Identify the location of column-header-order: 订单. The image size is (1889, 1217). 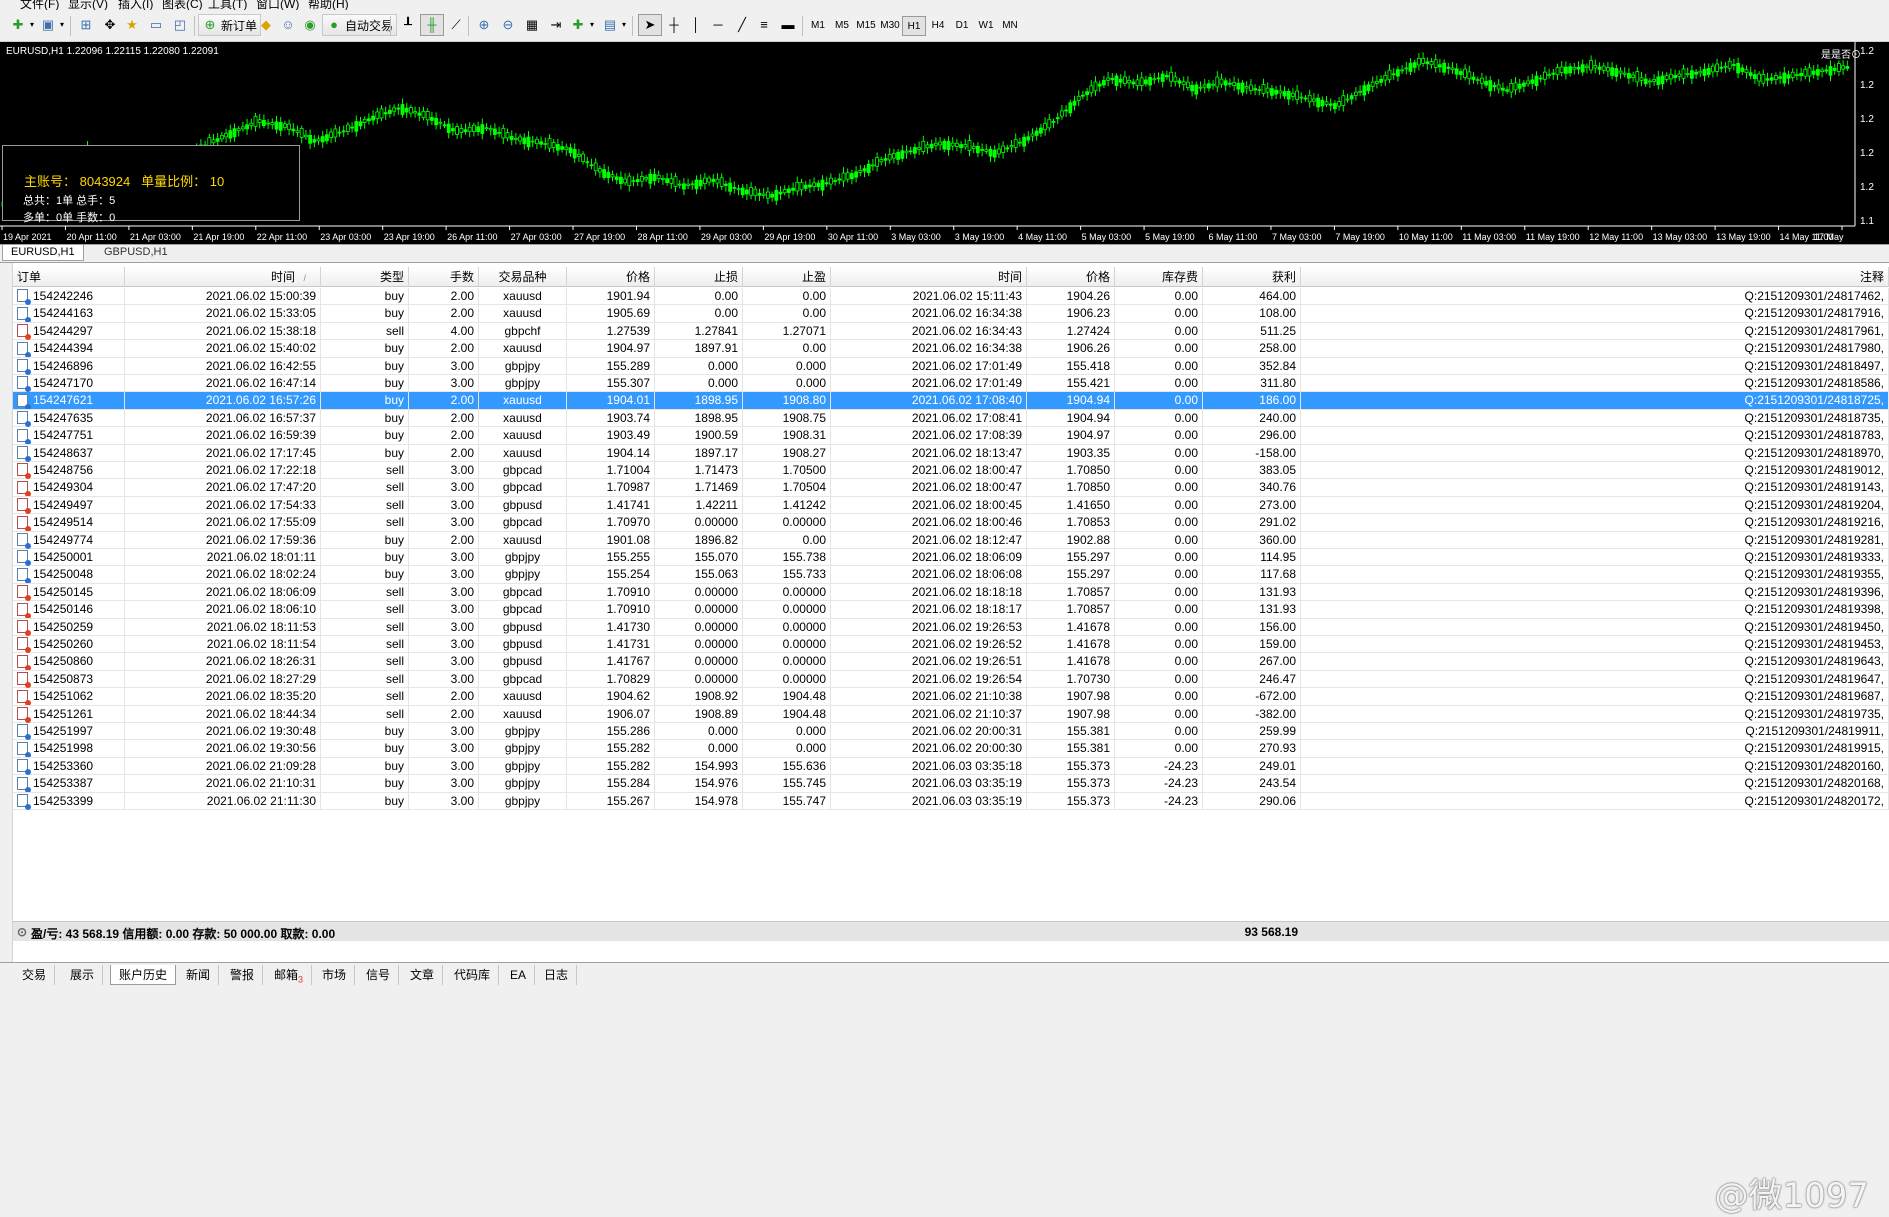
(69, 277).